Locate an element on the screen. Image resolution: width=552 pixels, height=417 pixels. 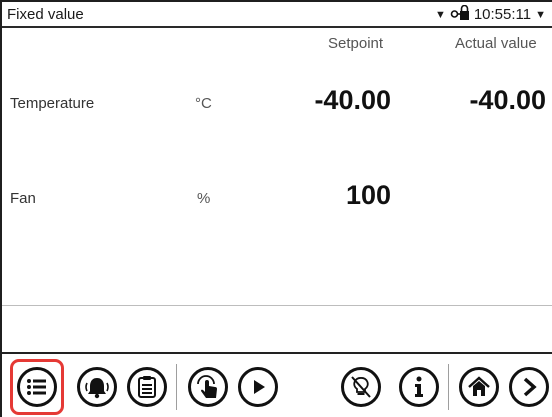
column-header-actual: Actual value is located at coordinates (496, 43).